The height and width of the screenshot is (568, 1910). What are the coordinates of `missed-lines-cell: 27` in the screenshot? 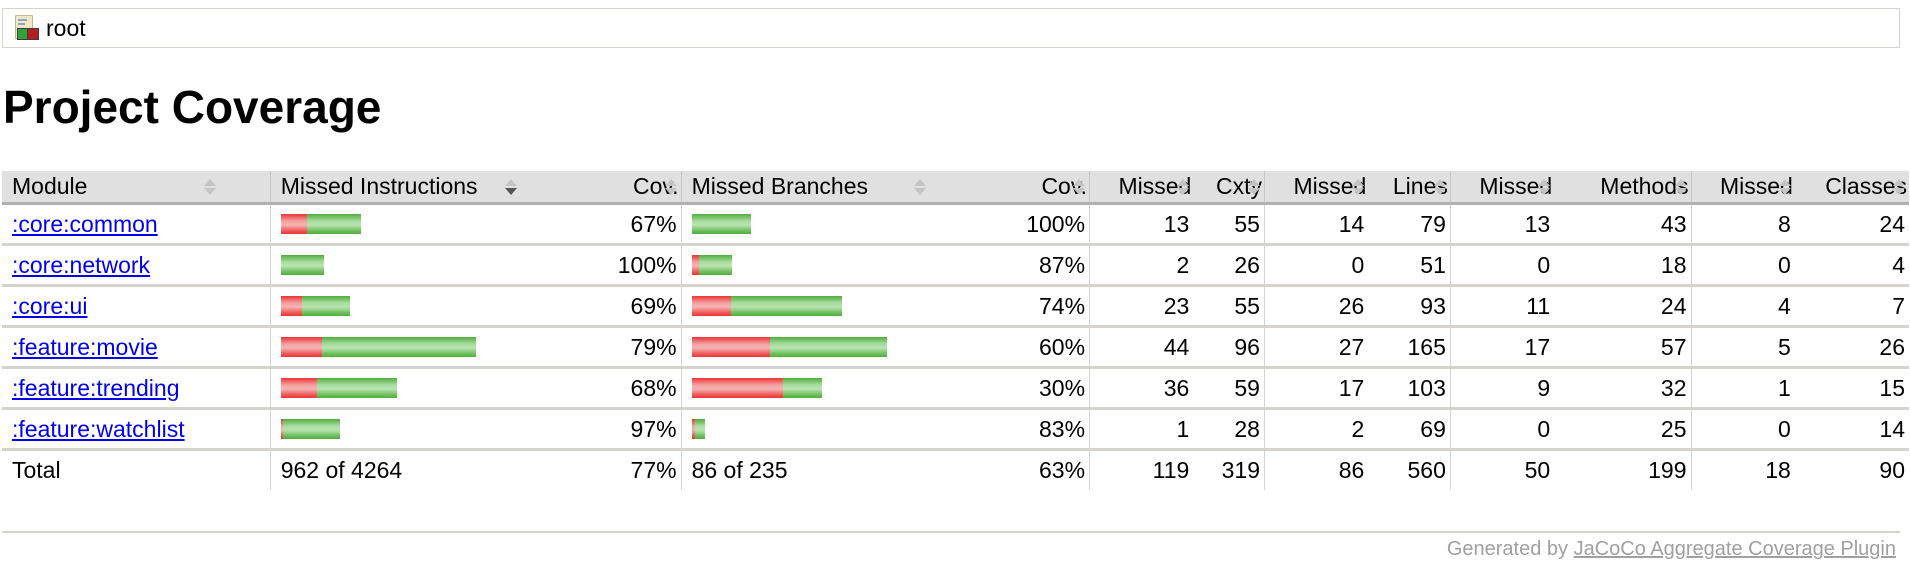 It's located at (1316, 347).